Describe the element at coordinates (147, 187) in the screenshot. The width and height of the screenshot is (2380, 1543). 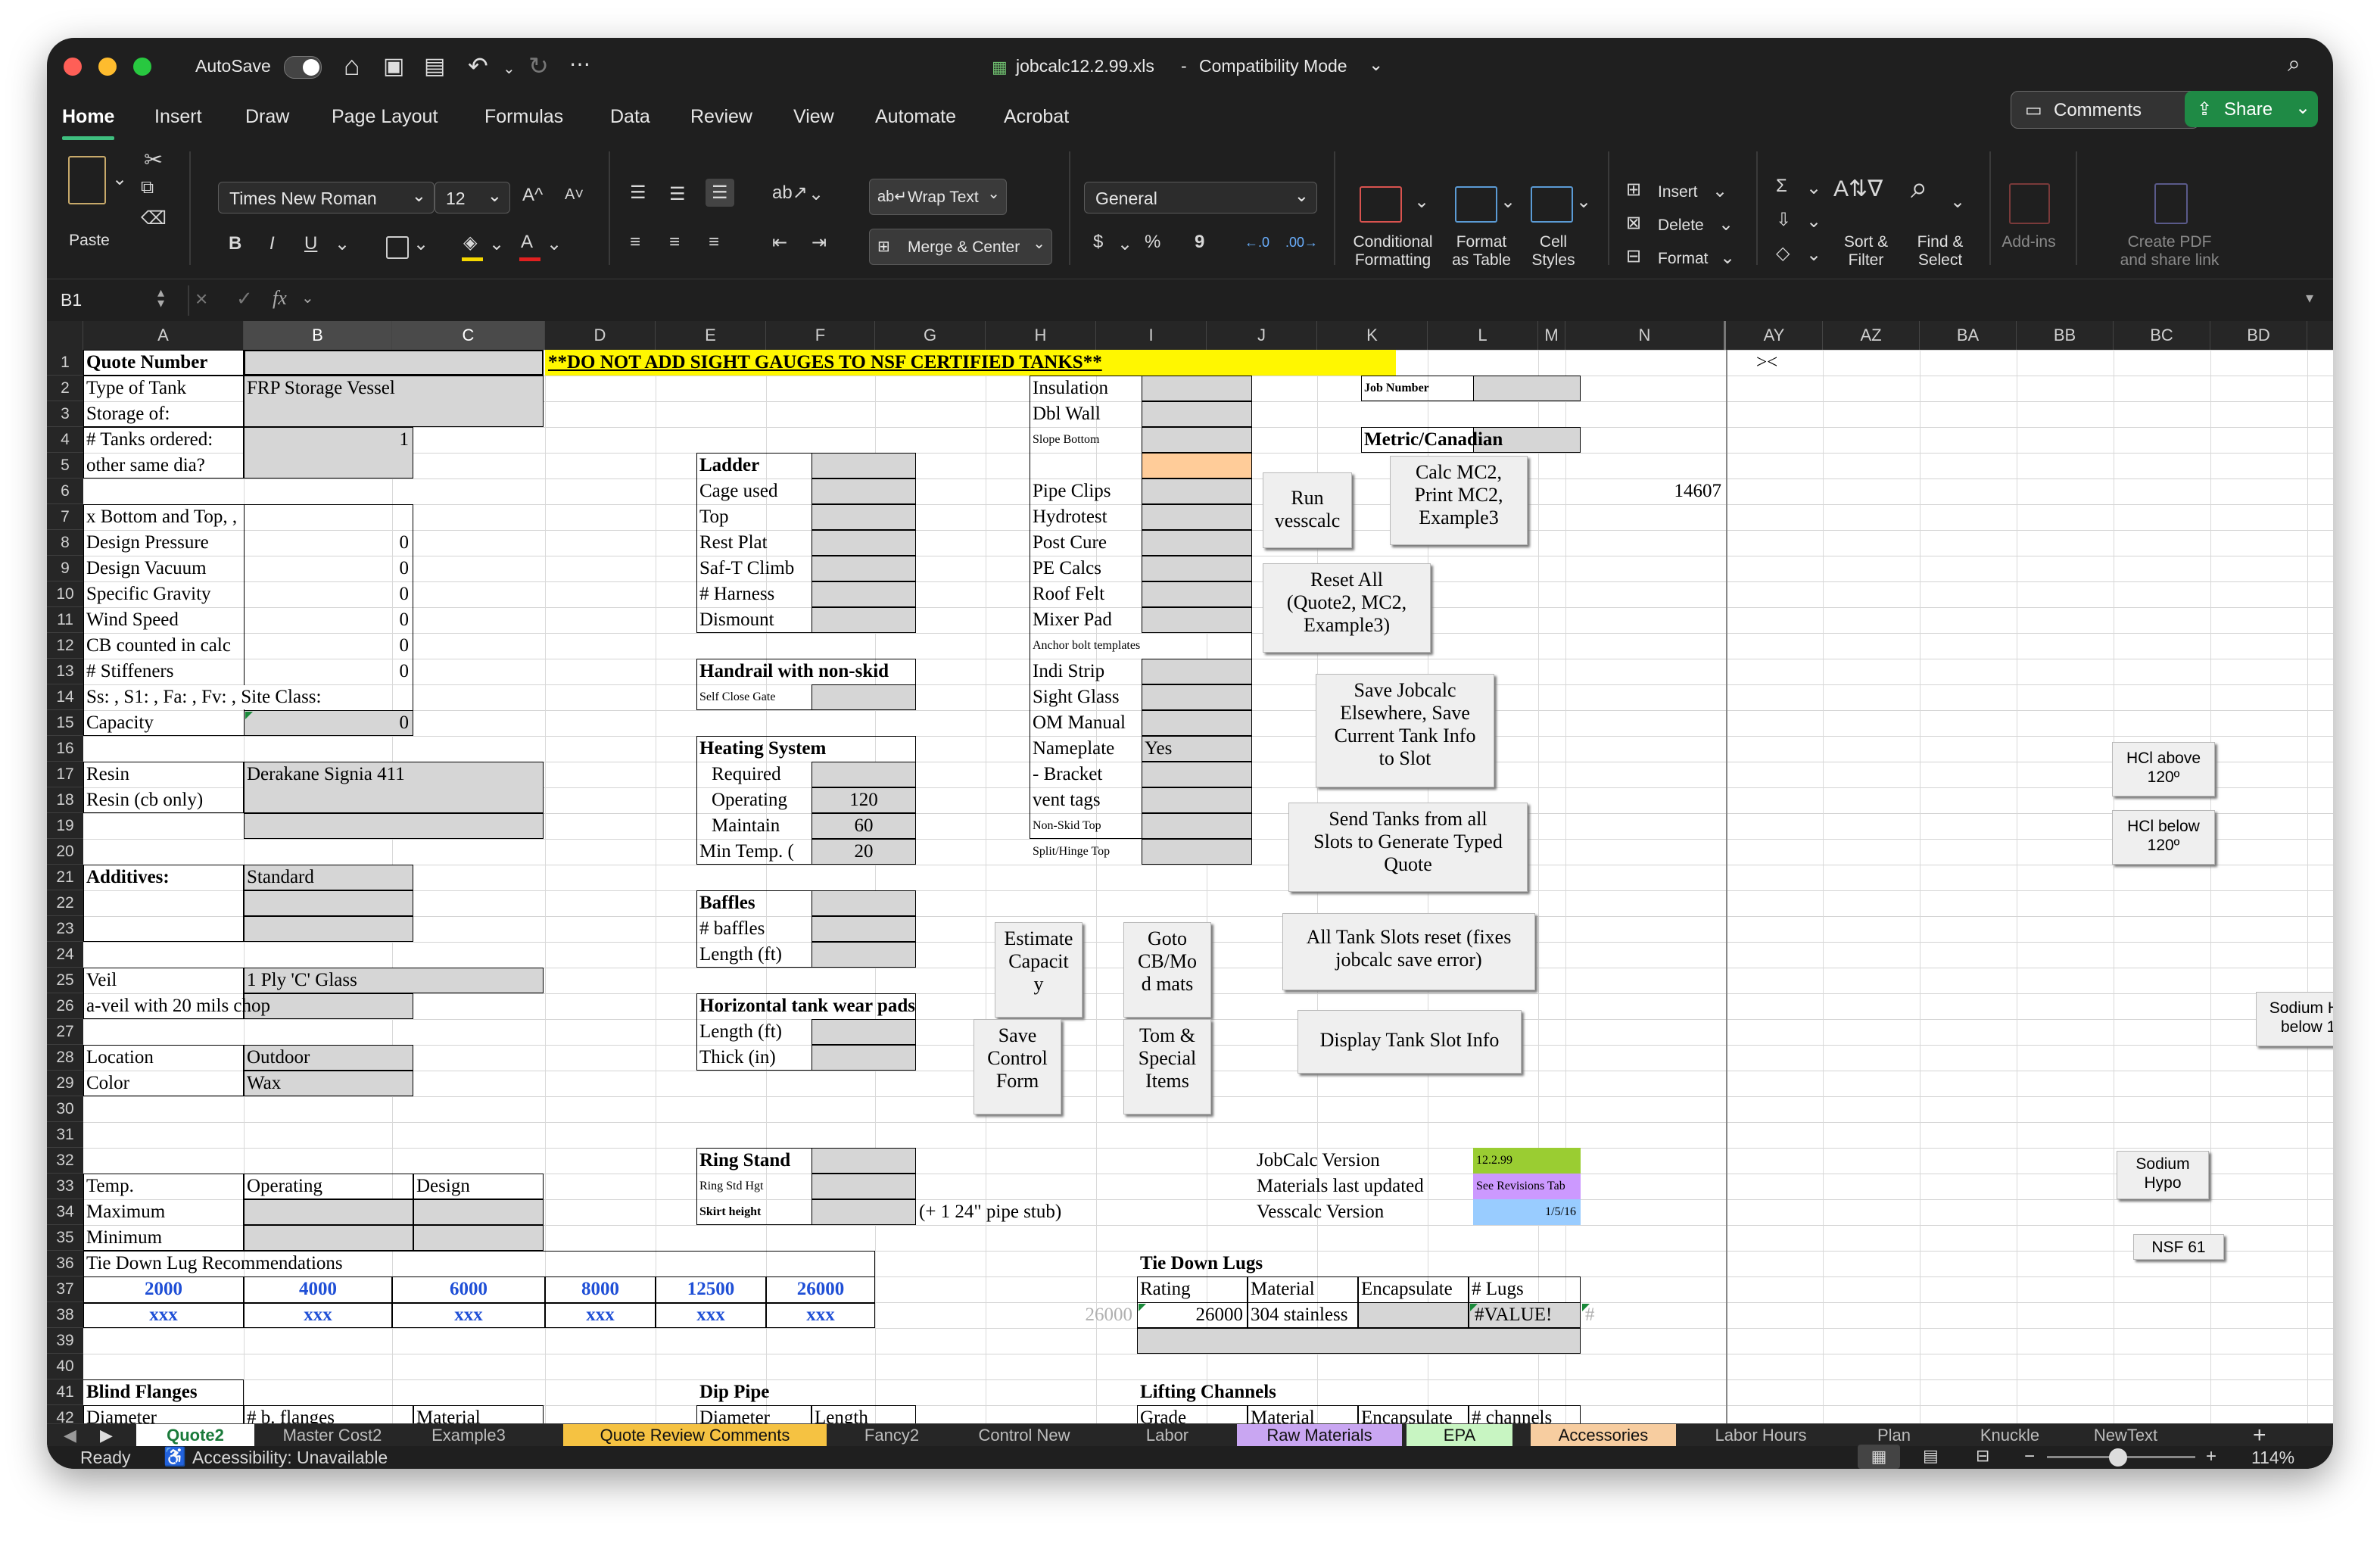
I see `copy-icon: ⧉` at that location.